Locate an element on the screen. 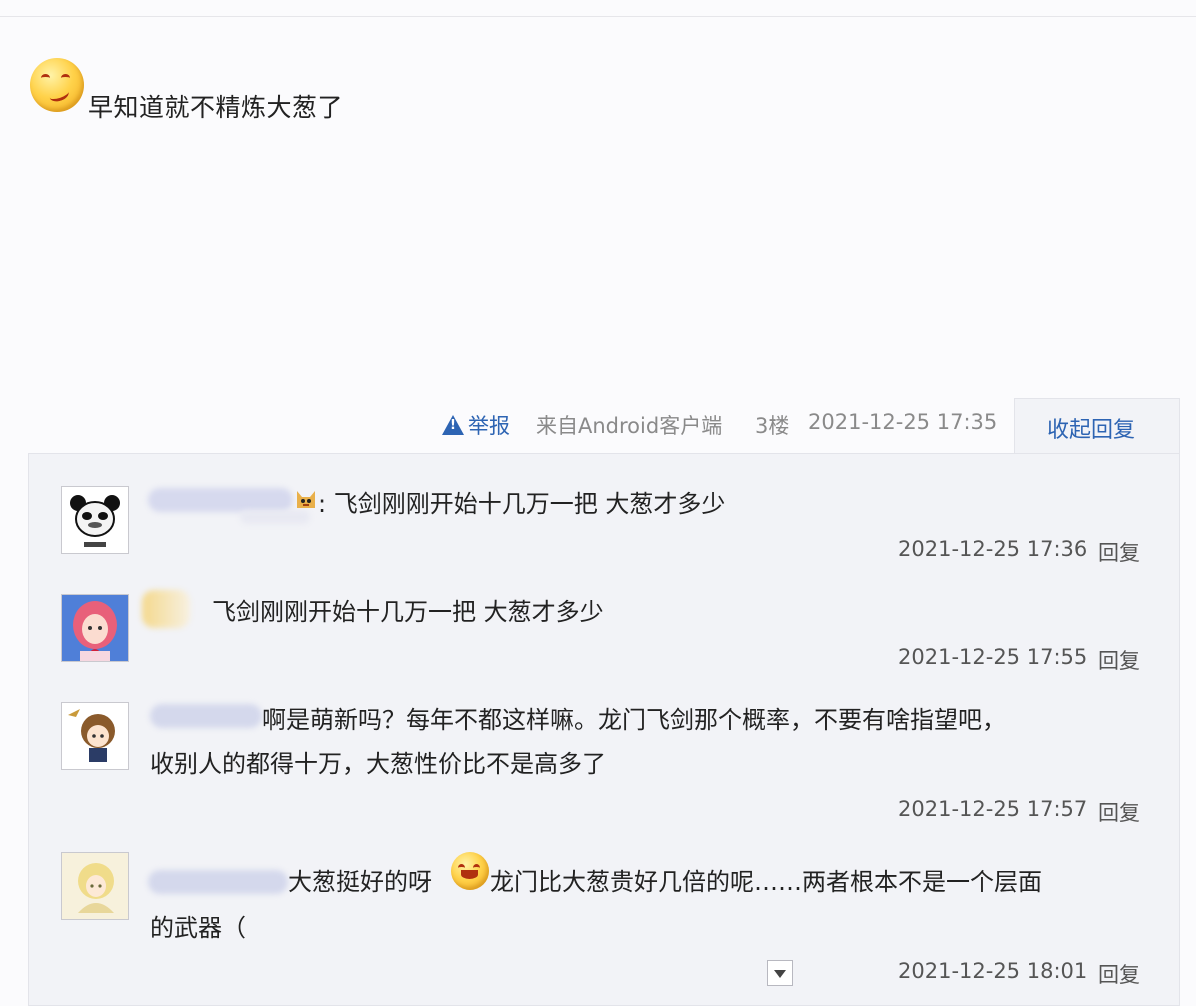 This screenshot has height=1006, width=1196. reply-time: 2021-12-25 17:36 is located at coordinates (993, 549).